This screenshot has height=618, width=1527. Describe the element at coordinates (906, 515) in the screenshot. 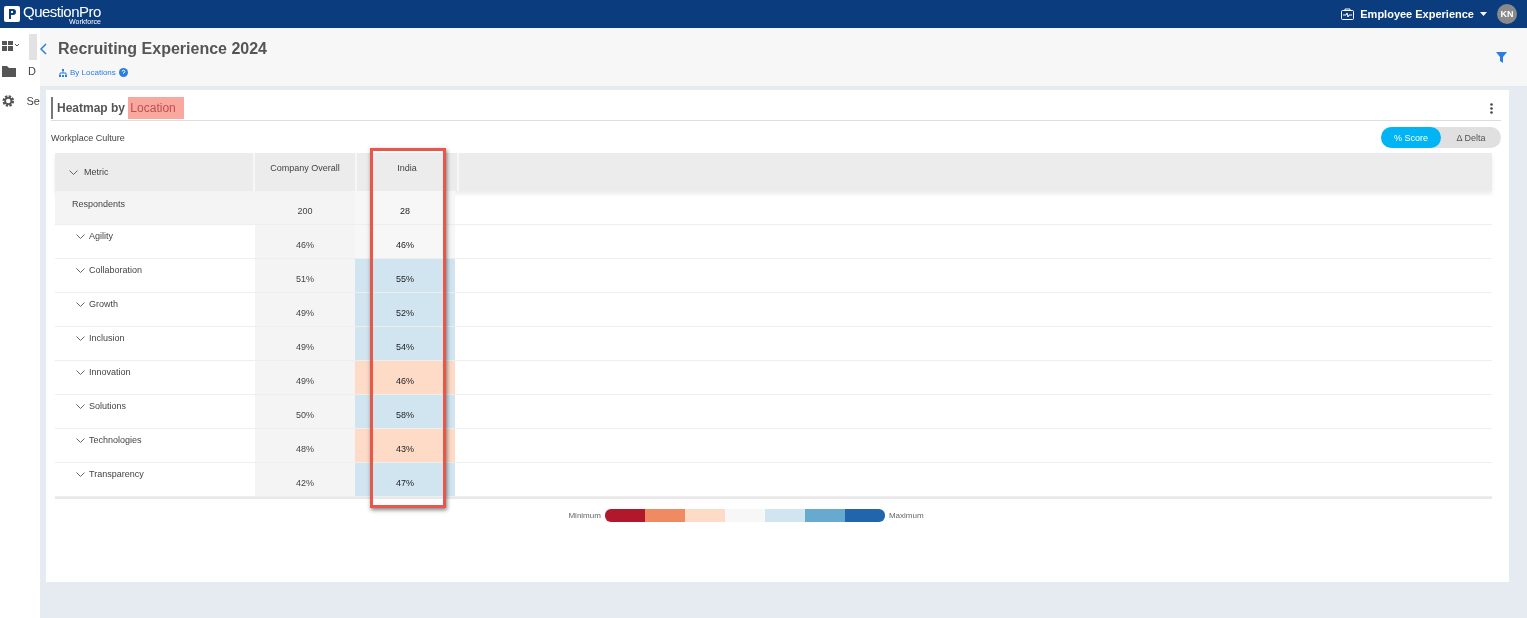

I see `legend-max-label: Maximum` at that location.